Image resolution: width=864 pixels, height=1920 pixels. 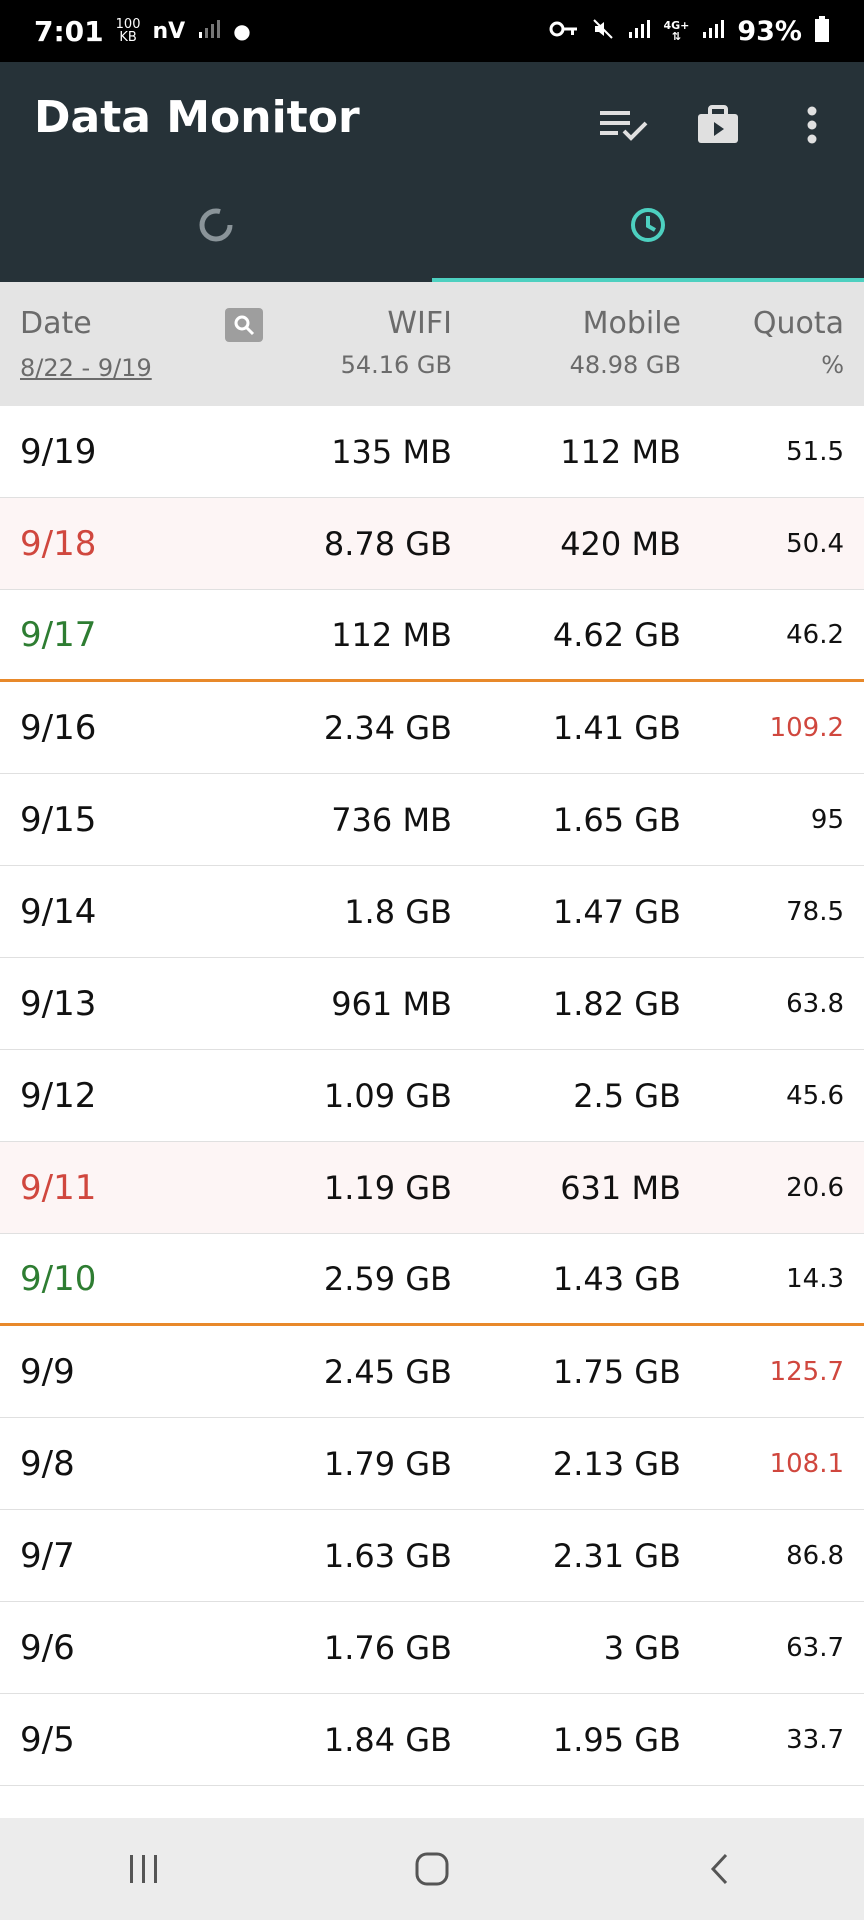 I want to click on lte-icon: 4G+ ⇅, so click(x=676, y=31).